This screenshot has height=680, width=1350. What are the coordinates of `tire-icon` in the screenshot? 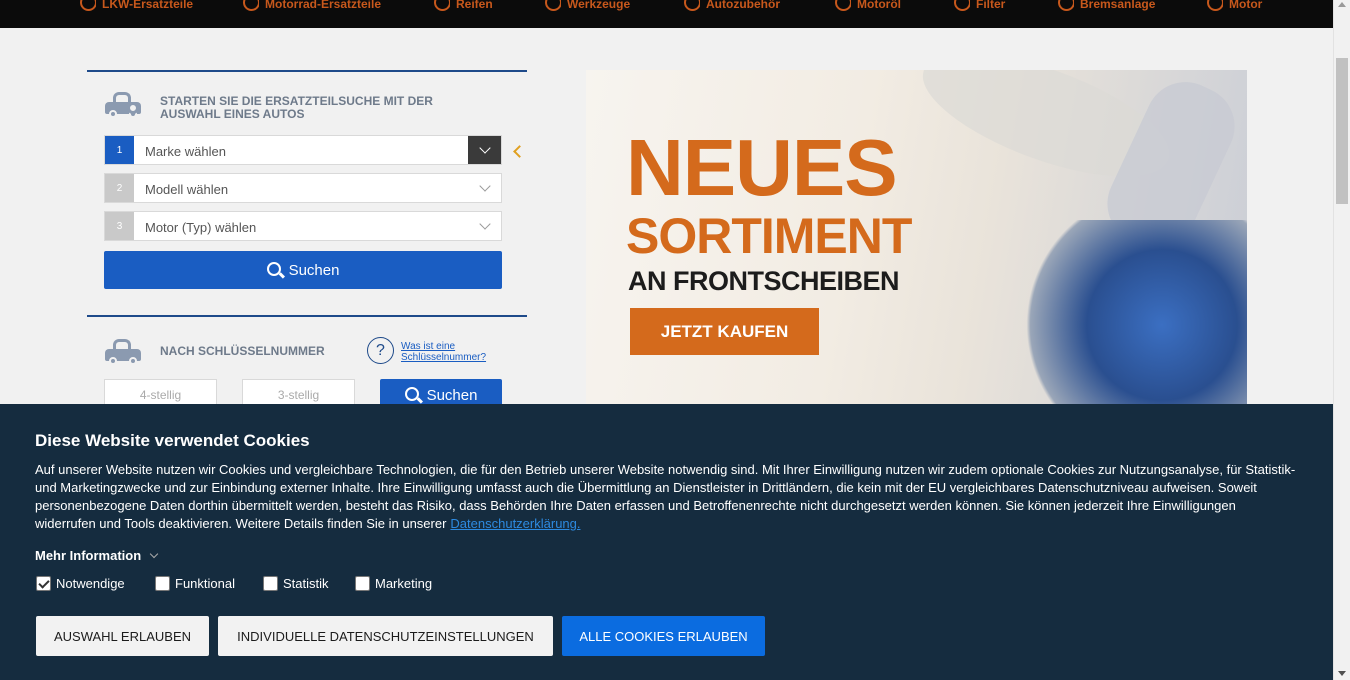 It's located at (441, 6).